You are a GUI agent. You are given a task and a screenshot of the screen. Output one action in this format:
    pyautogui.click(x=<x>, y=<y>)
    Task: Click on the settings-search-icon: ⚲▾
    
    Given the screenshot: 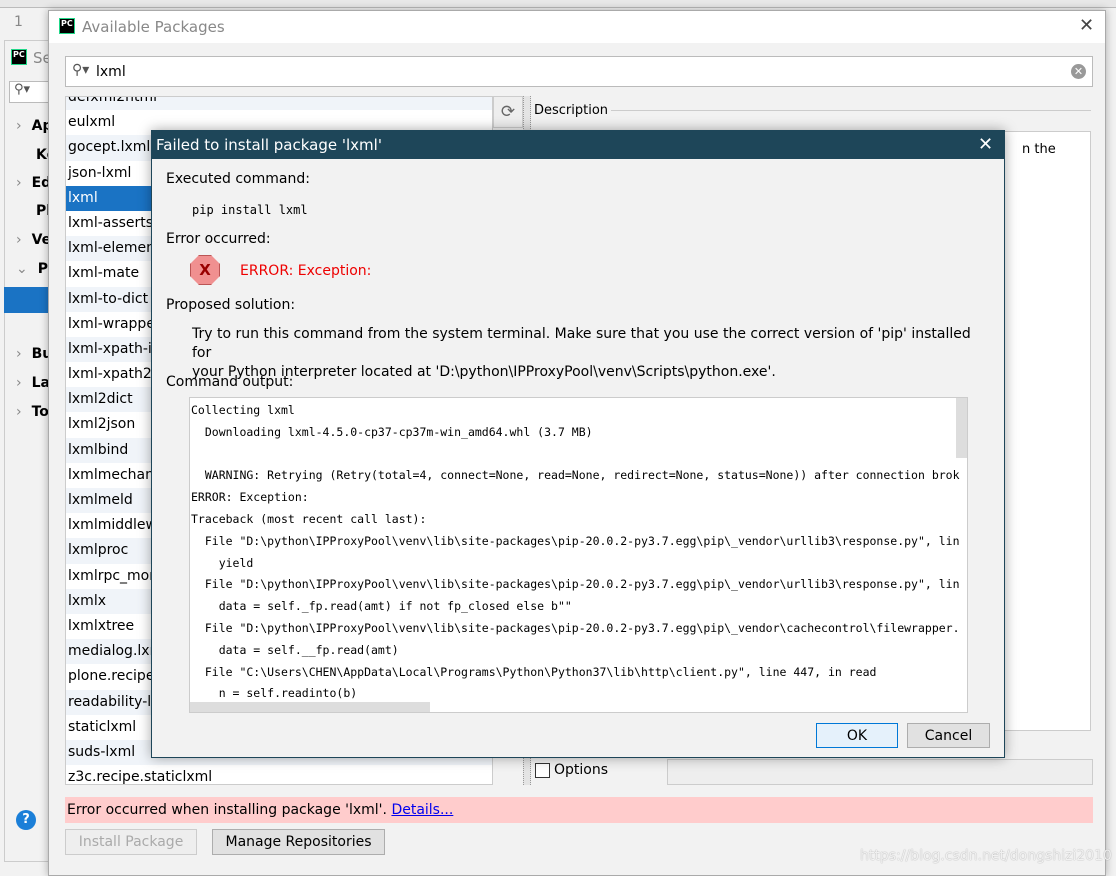 What is the action you would take?
    pyautogui.click(x=29, y=92)
    